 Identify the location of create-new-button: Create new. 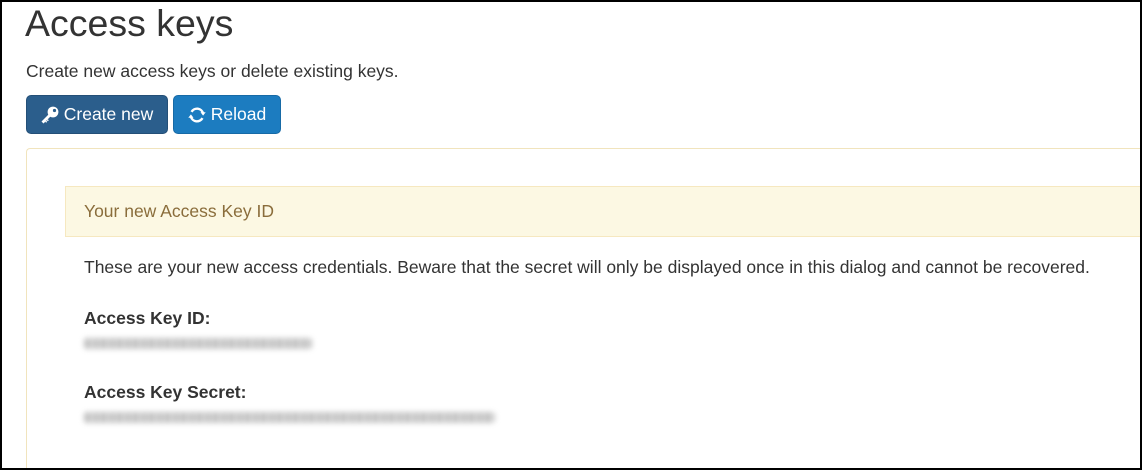
(97, 114).